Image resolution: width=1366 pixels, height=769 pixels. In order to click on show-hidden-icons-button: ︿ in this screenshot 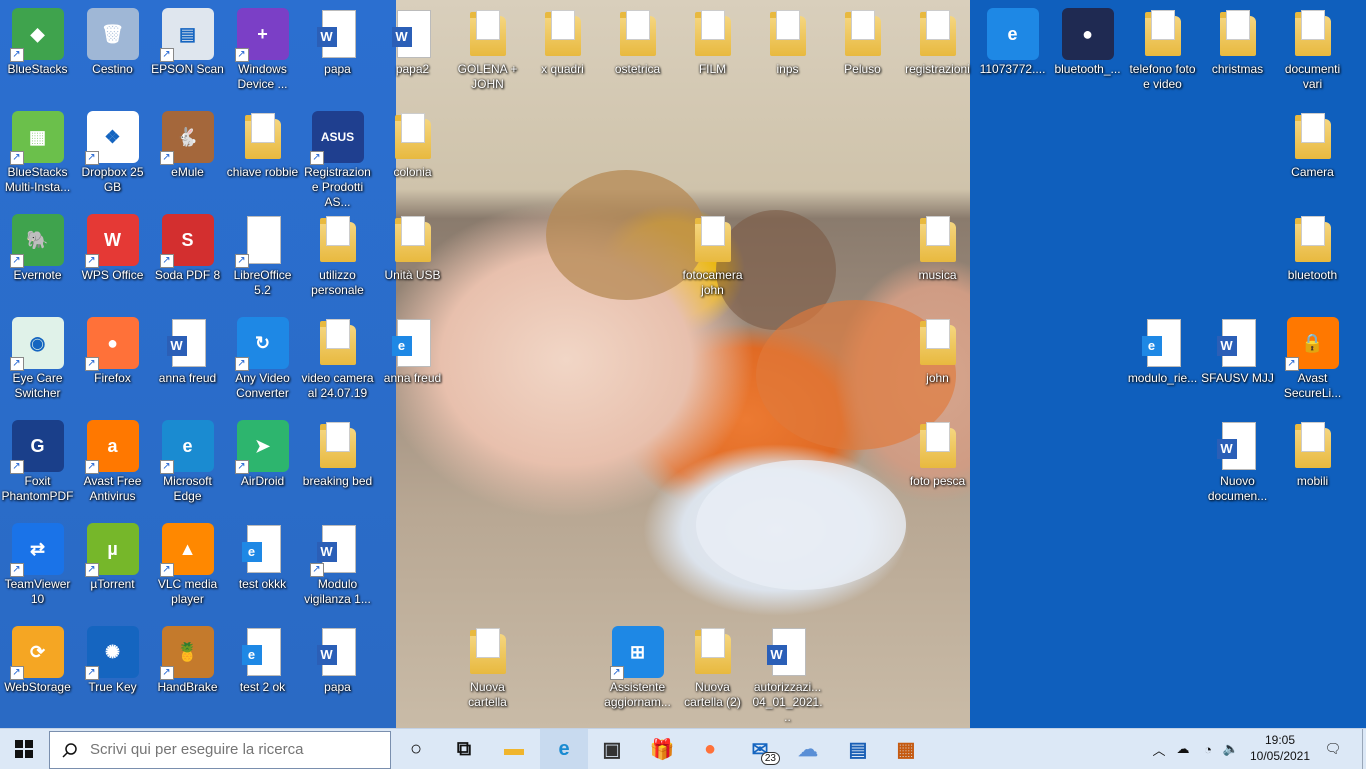, I will do `click(1159, 749)`.